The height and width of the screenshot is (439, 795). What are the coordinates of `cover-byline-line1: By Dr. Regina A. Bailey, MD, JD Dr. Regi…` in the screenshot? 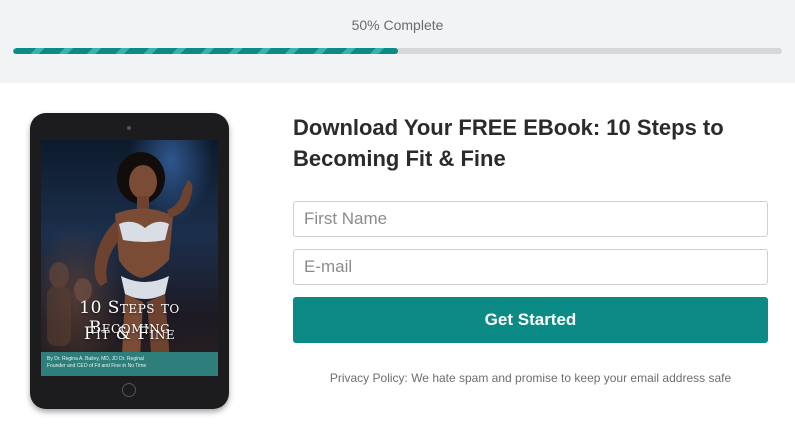 It's located at (95, 359).